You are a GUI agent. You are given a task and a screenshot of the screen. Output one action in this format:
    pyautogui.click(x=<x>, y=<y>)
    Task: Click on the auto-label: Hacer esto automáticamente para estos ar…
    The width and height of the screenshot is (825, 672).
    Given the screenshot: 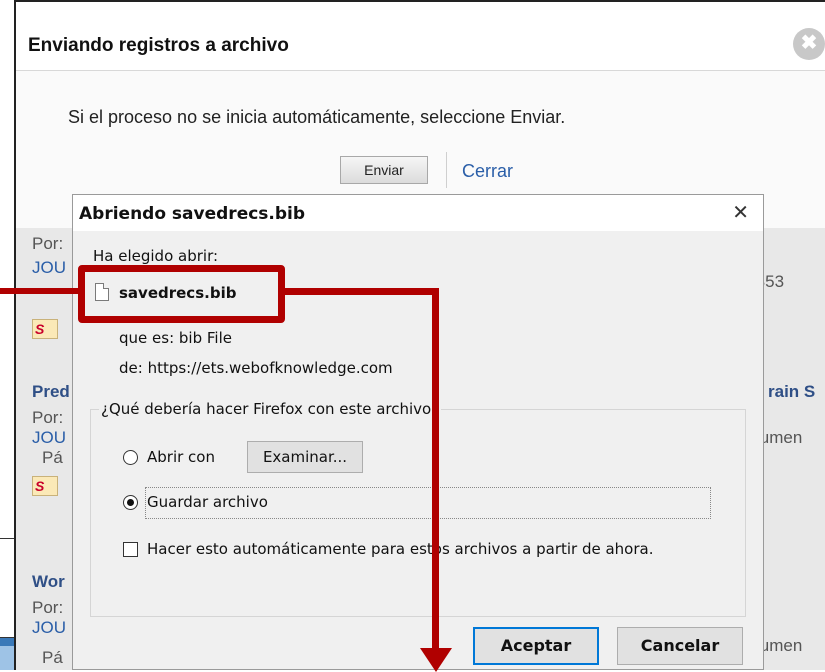 What is the action you would take?
    pyautogui.click(x=400, y=549)
    